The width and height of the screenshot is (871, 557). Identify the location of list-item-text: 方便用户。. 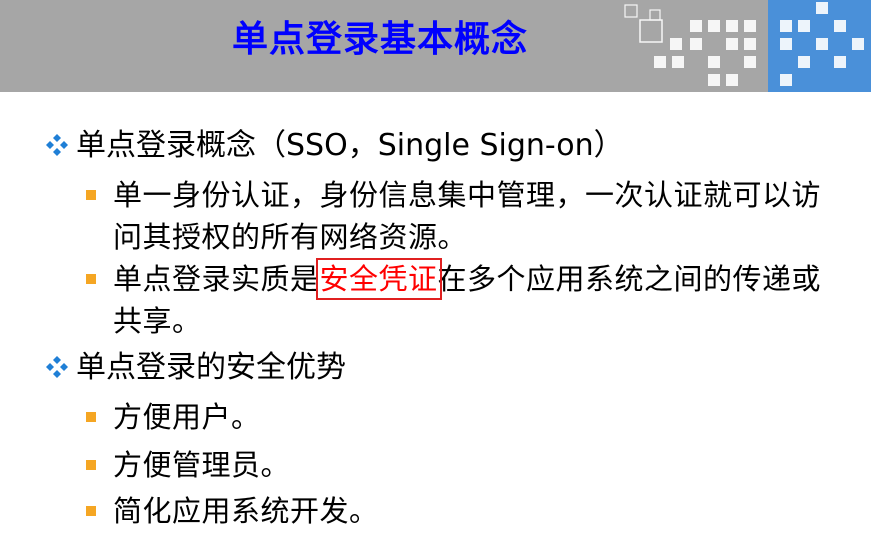
(187, 417).